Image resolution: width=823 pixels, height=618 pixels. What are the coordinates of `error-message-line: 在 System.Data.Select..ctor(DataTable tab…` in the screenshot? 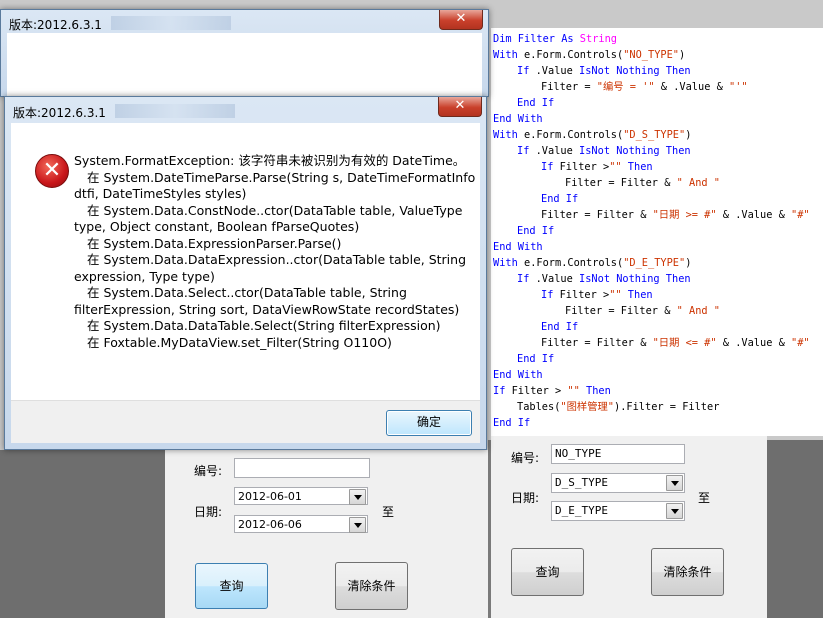 It's located at (247, 292).